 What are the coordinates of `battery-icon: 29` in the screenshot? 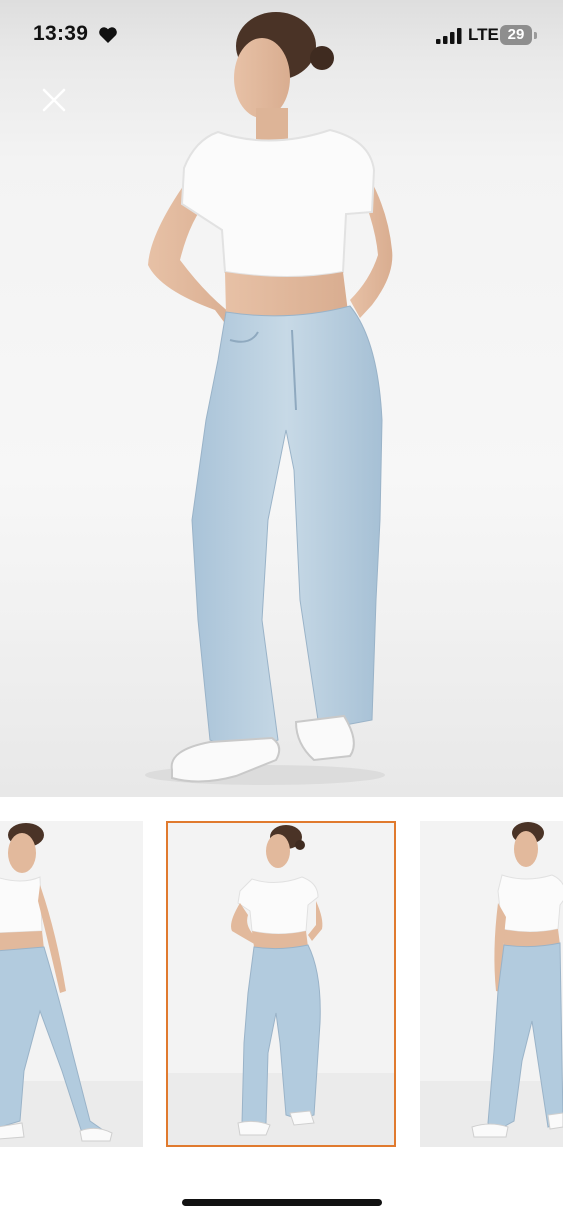 It's located at (518, 35).